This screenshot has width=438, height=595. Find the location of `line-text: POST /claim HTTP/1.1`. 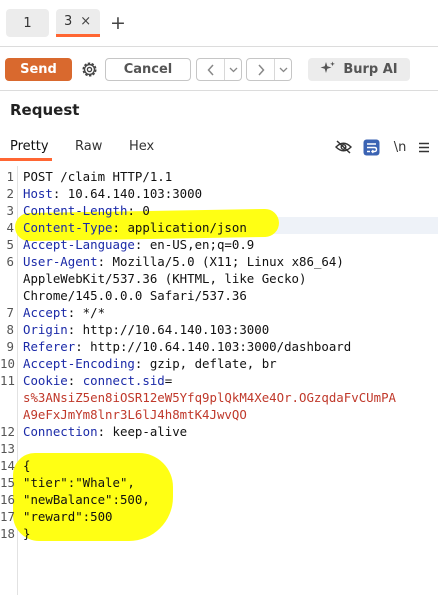

line-text: POST /claim HTTP/1.1 is located at coordinates (97, 176).